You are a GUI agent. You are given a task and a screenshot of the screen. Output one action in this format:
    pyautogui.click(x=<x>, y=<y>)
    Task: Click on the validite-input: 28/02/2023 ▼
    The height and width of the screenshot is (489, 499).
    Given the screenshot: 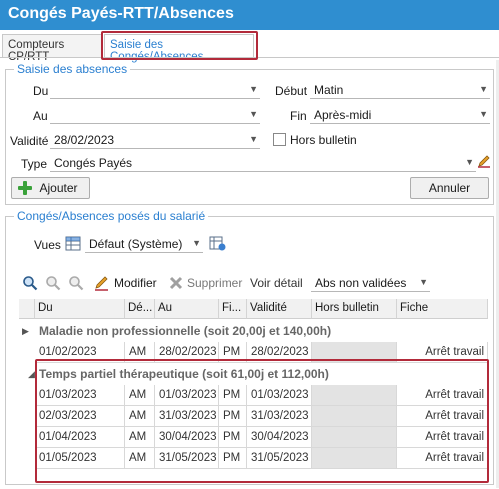 What is the action you would take?
    pyautogui.click(x=155, y=140)
    